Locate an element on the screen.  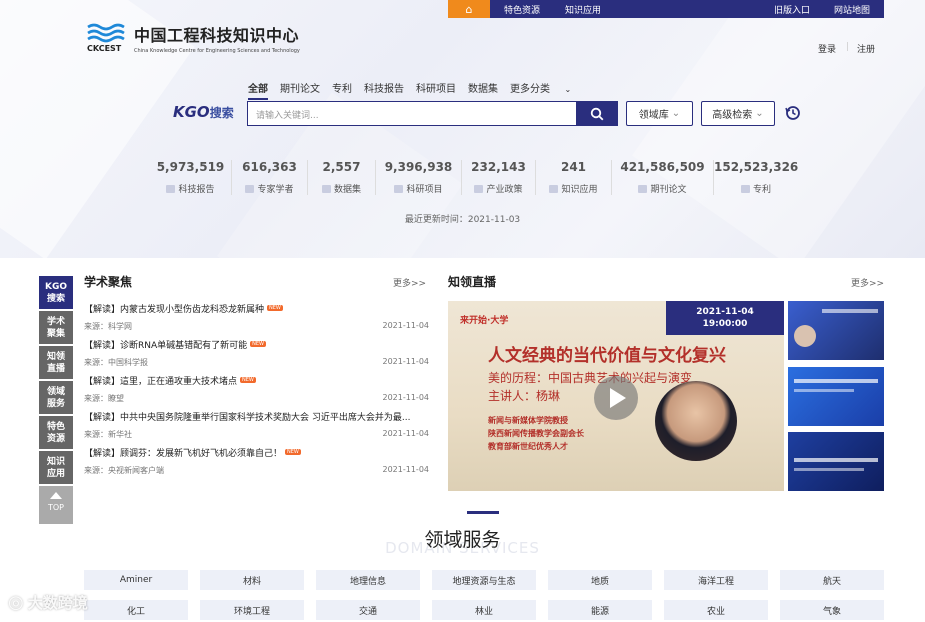
news-item: 【解读】這里，正在通攻重大技术堵点 NEW 来源：瞭望 2021-11-04 is located at coordinates (256, 392).